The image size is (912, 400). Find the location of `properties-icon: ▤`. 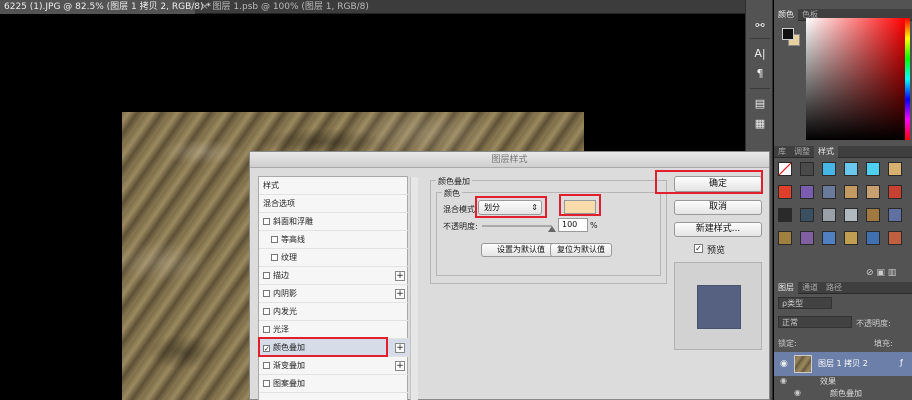

properties-icon: ▤ is located at coordinates (760, 104).